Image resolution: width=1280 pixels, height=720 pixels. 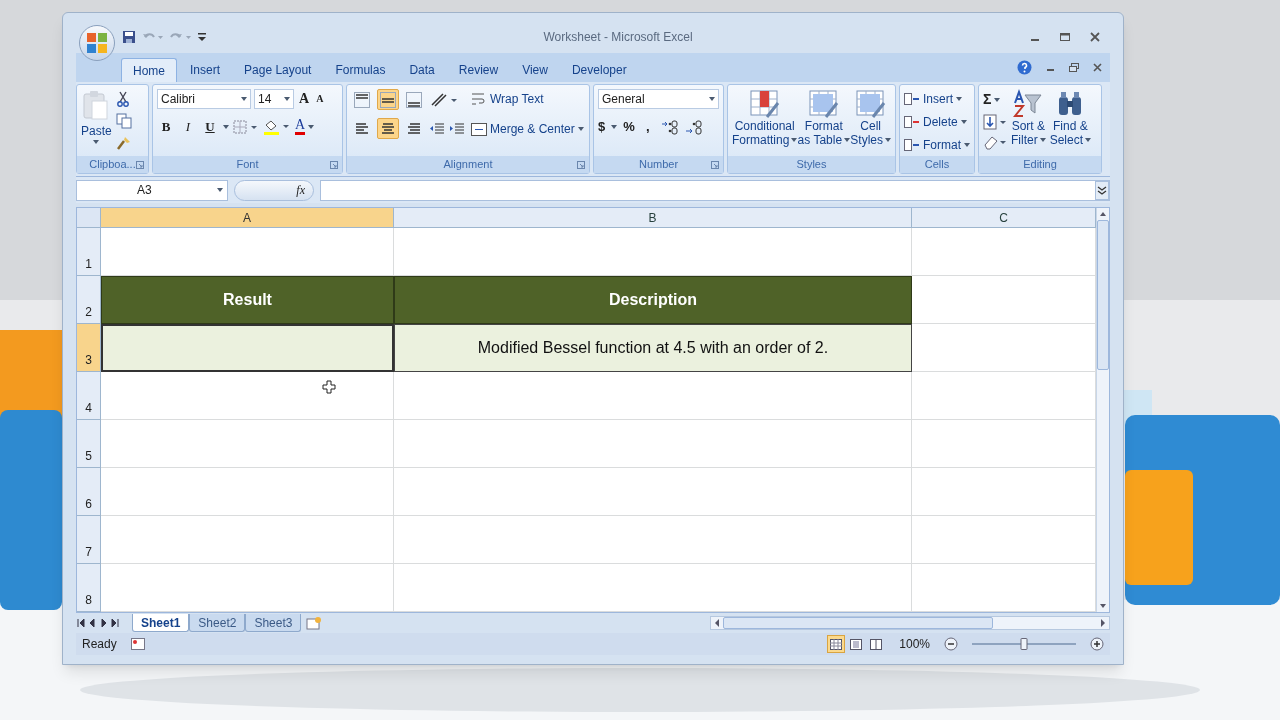 I want to click on row-header: 3, so click(x=89, y=348).